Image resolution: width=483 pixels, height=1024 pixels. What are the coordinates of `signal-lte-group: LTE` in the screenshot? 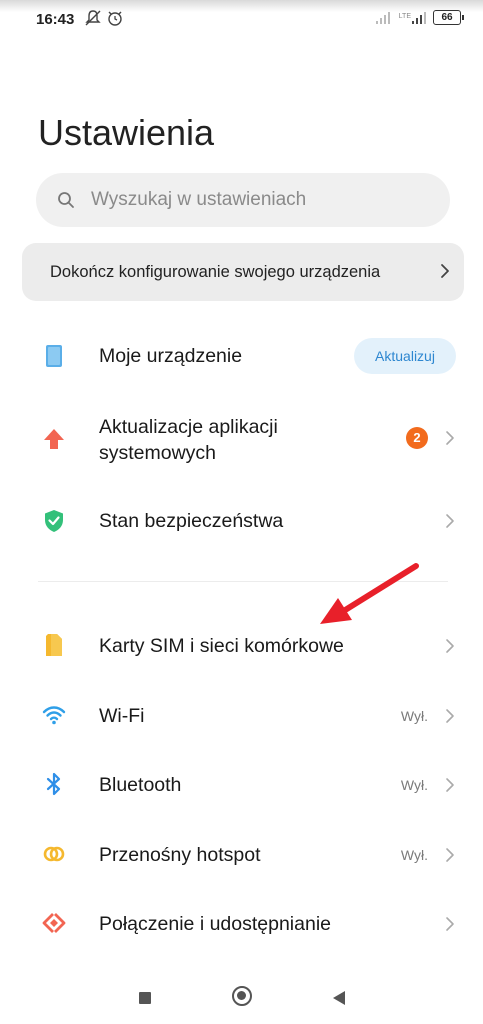 It's located at (413, 18).